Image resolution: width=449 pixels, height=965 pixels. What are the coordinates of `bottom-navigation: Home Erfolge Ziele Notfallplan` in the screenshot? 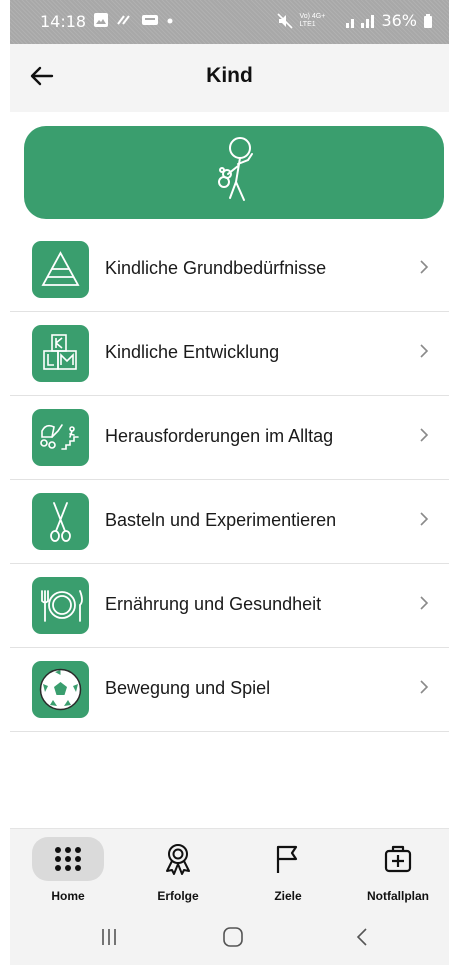 It's located at (229, 870).